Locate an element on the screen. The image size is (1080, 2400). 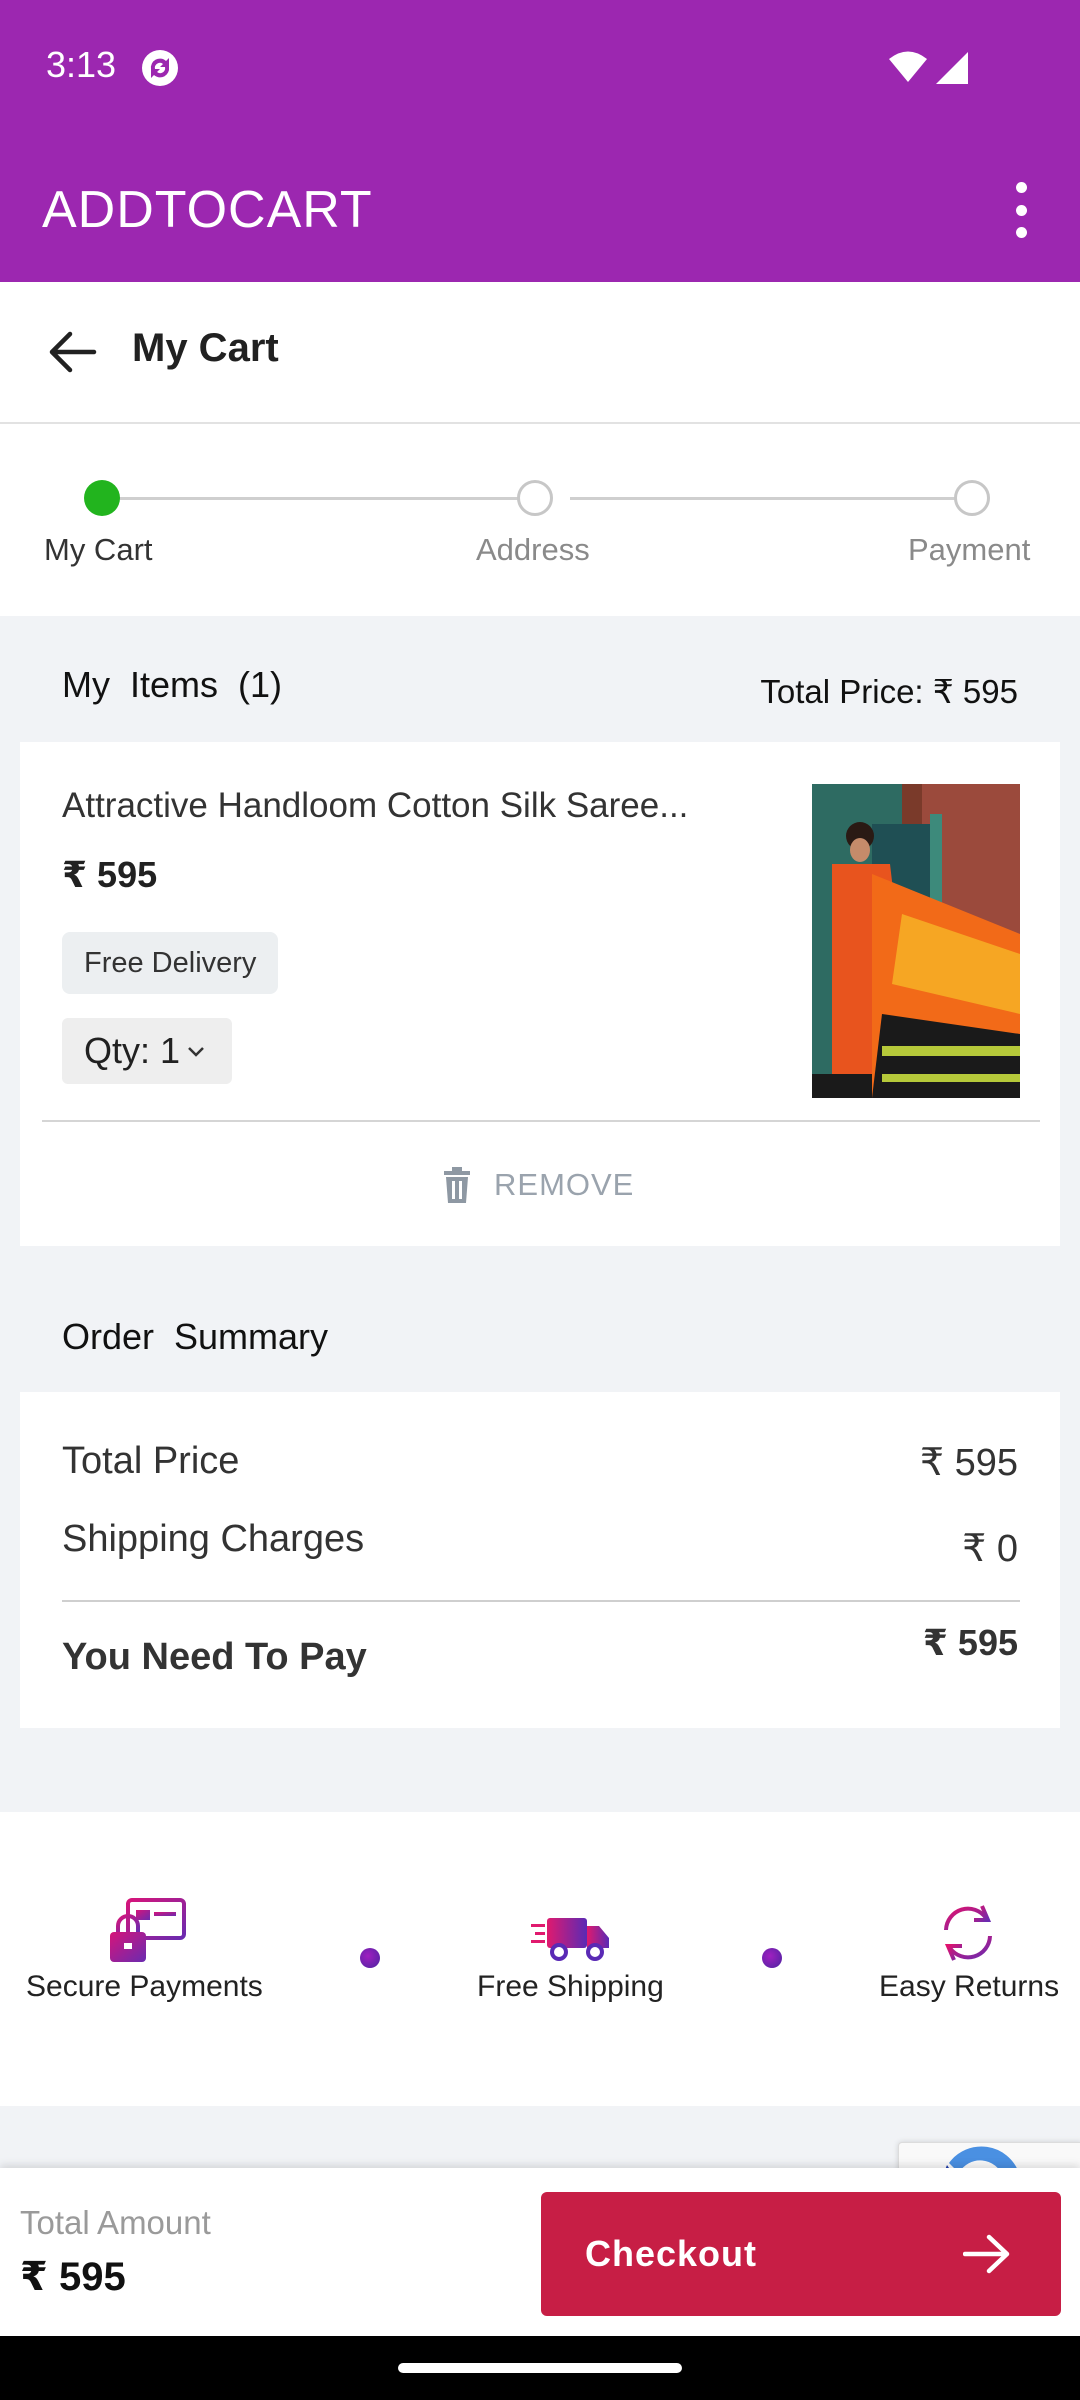
checkout-label: Checkout is located at coordinates (671, 2253).